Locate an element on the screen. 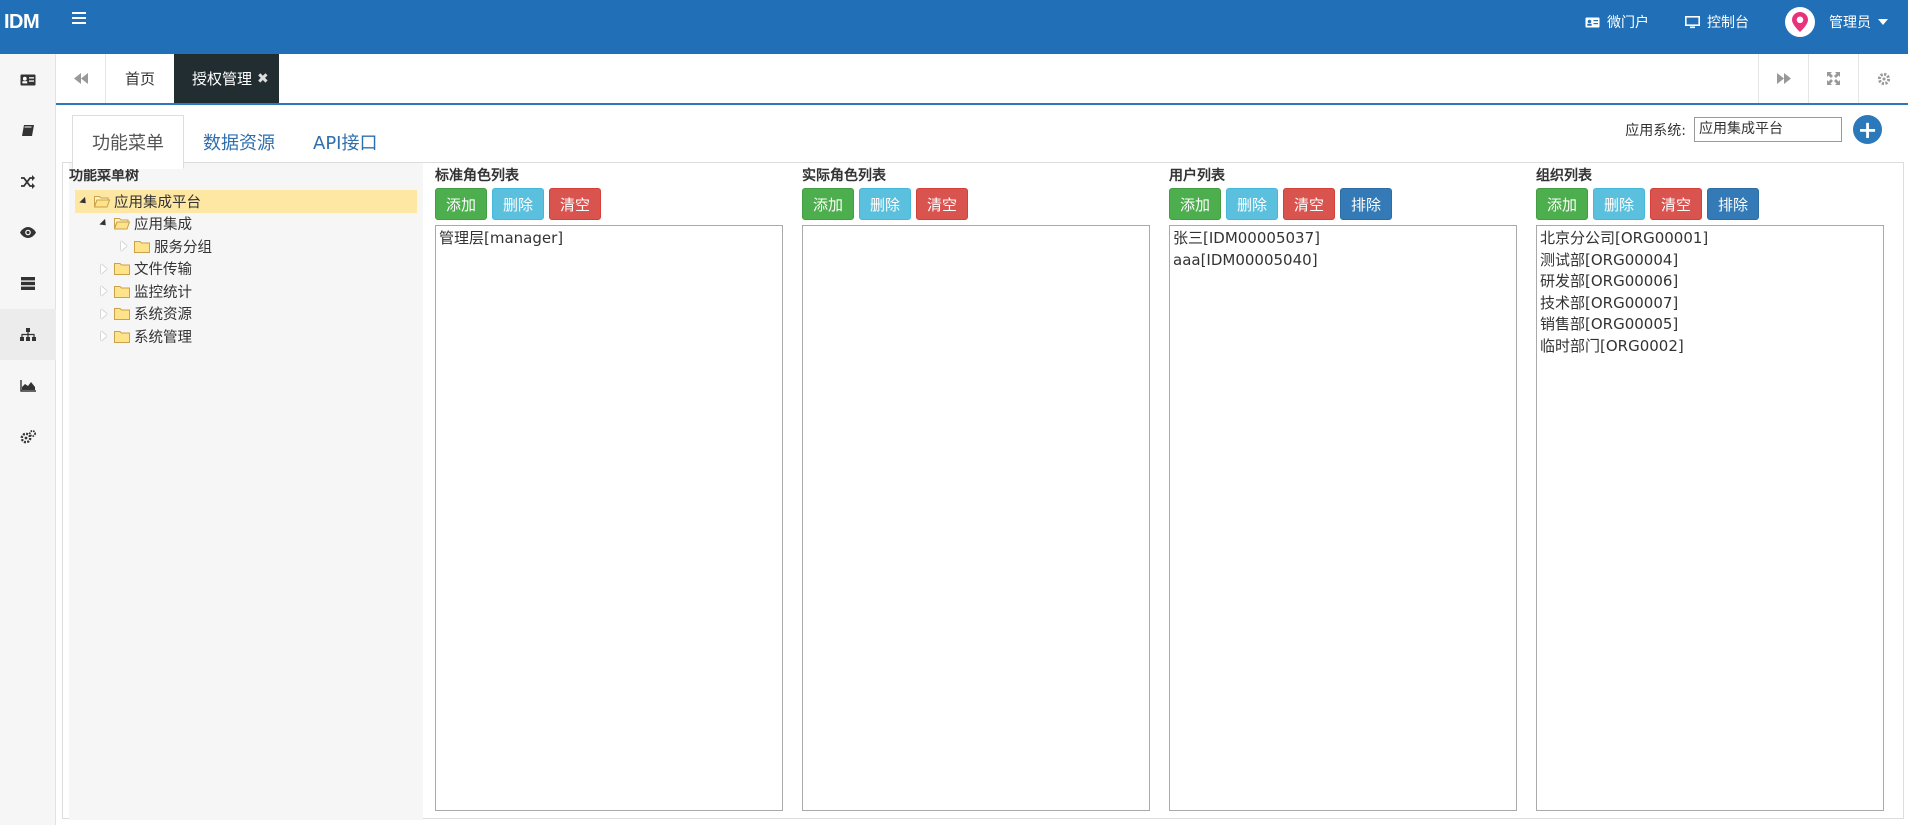 The height and width of the screenshot is (825, 1908). sidebar-item-settings is located at coordinates (28, 436).